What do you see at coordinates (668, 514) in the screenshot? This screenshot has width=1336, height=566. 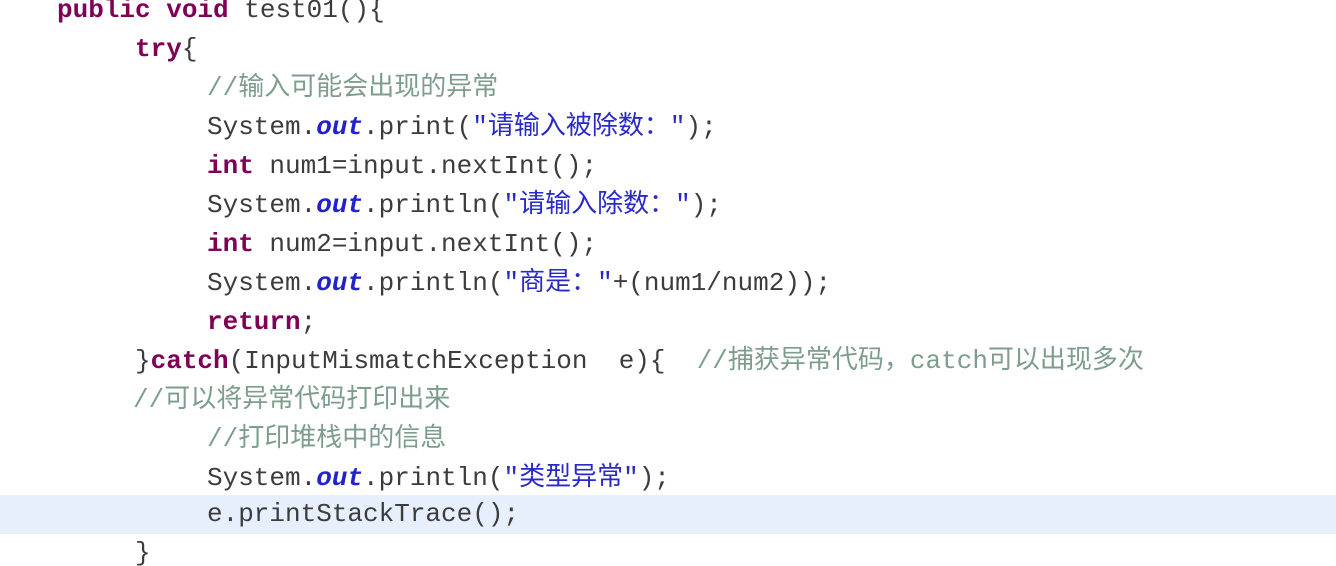 I see `code-line: e.printStackTrace();` at bounding box center [668, 514].